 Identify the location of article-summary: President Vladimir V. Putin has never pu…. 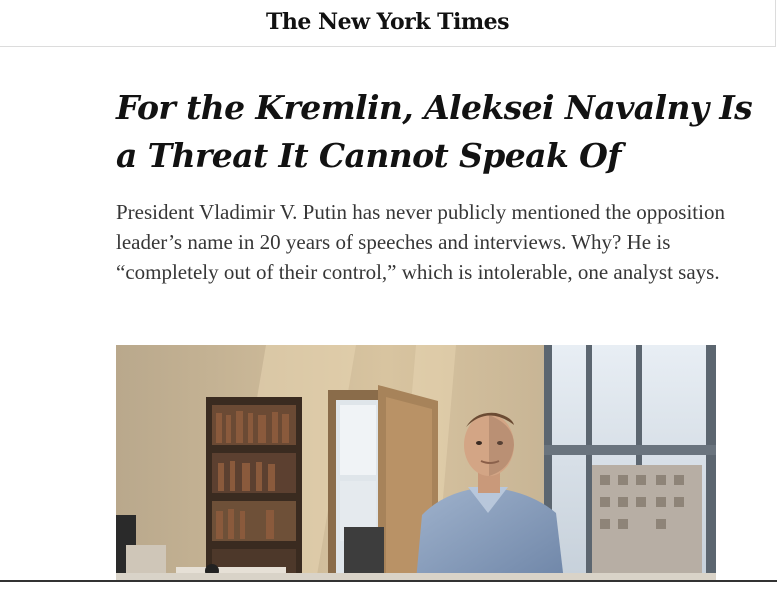
(420, 242).